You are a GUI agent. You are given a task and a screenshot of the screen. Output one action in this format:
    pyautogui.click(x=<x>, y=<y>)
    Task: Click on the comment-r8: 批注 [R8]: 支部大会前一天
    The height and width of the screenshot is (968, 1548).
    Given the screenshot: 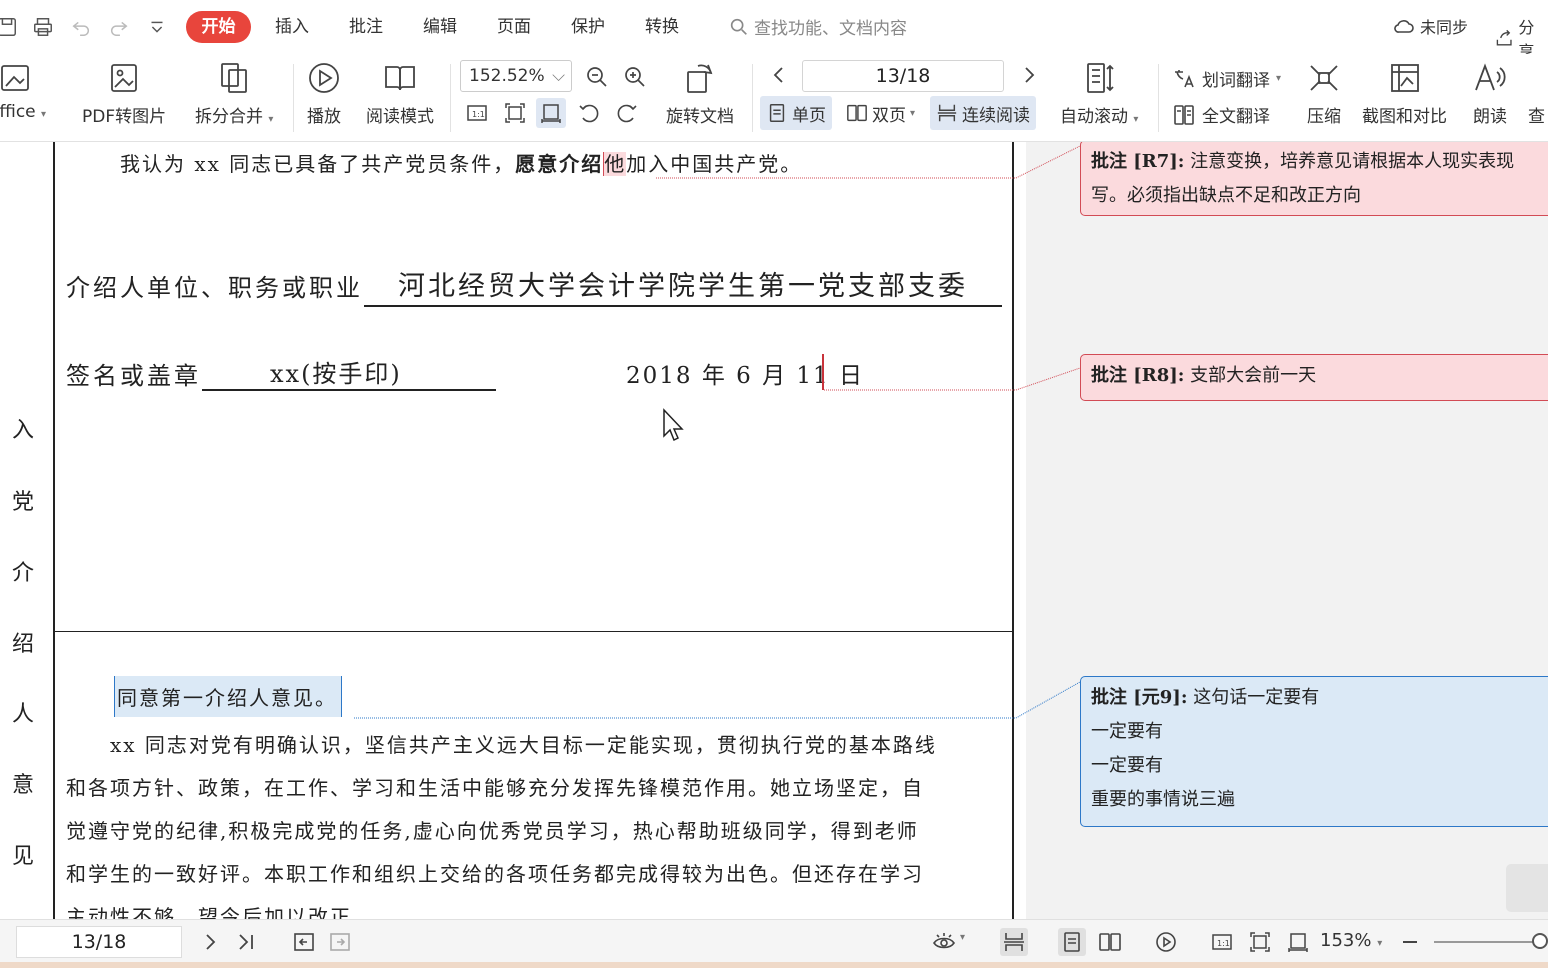 What is the action you would take?
    pyautogui.click(x=1314, y=377)
    